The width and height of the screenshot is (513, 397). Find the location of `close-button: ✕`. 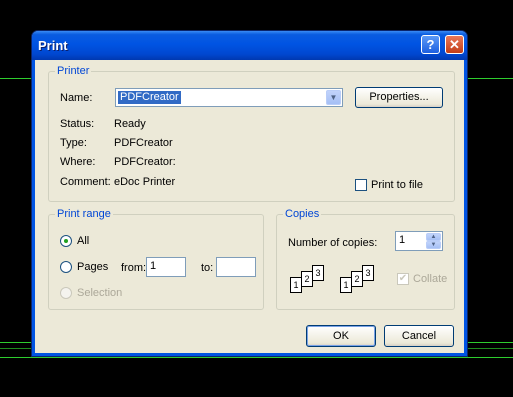

close-button: ✕ is located at coordinates (454, 44).